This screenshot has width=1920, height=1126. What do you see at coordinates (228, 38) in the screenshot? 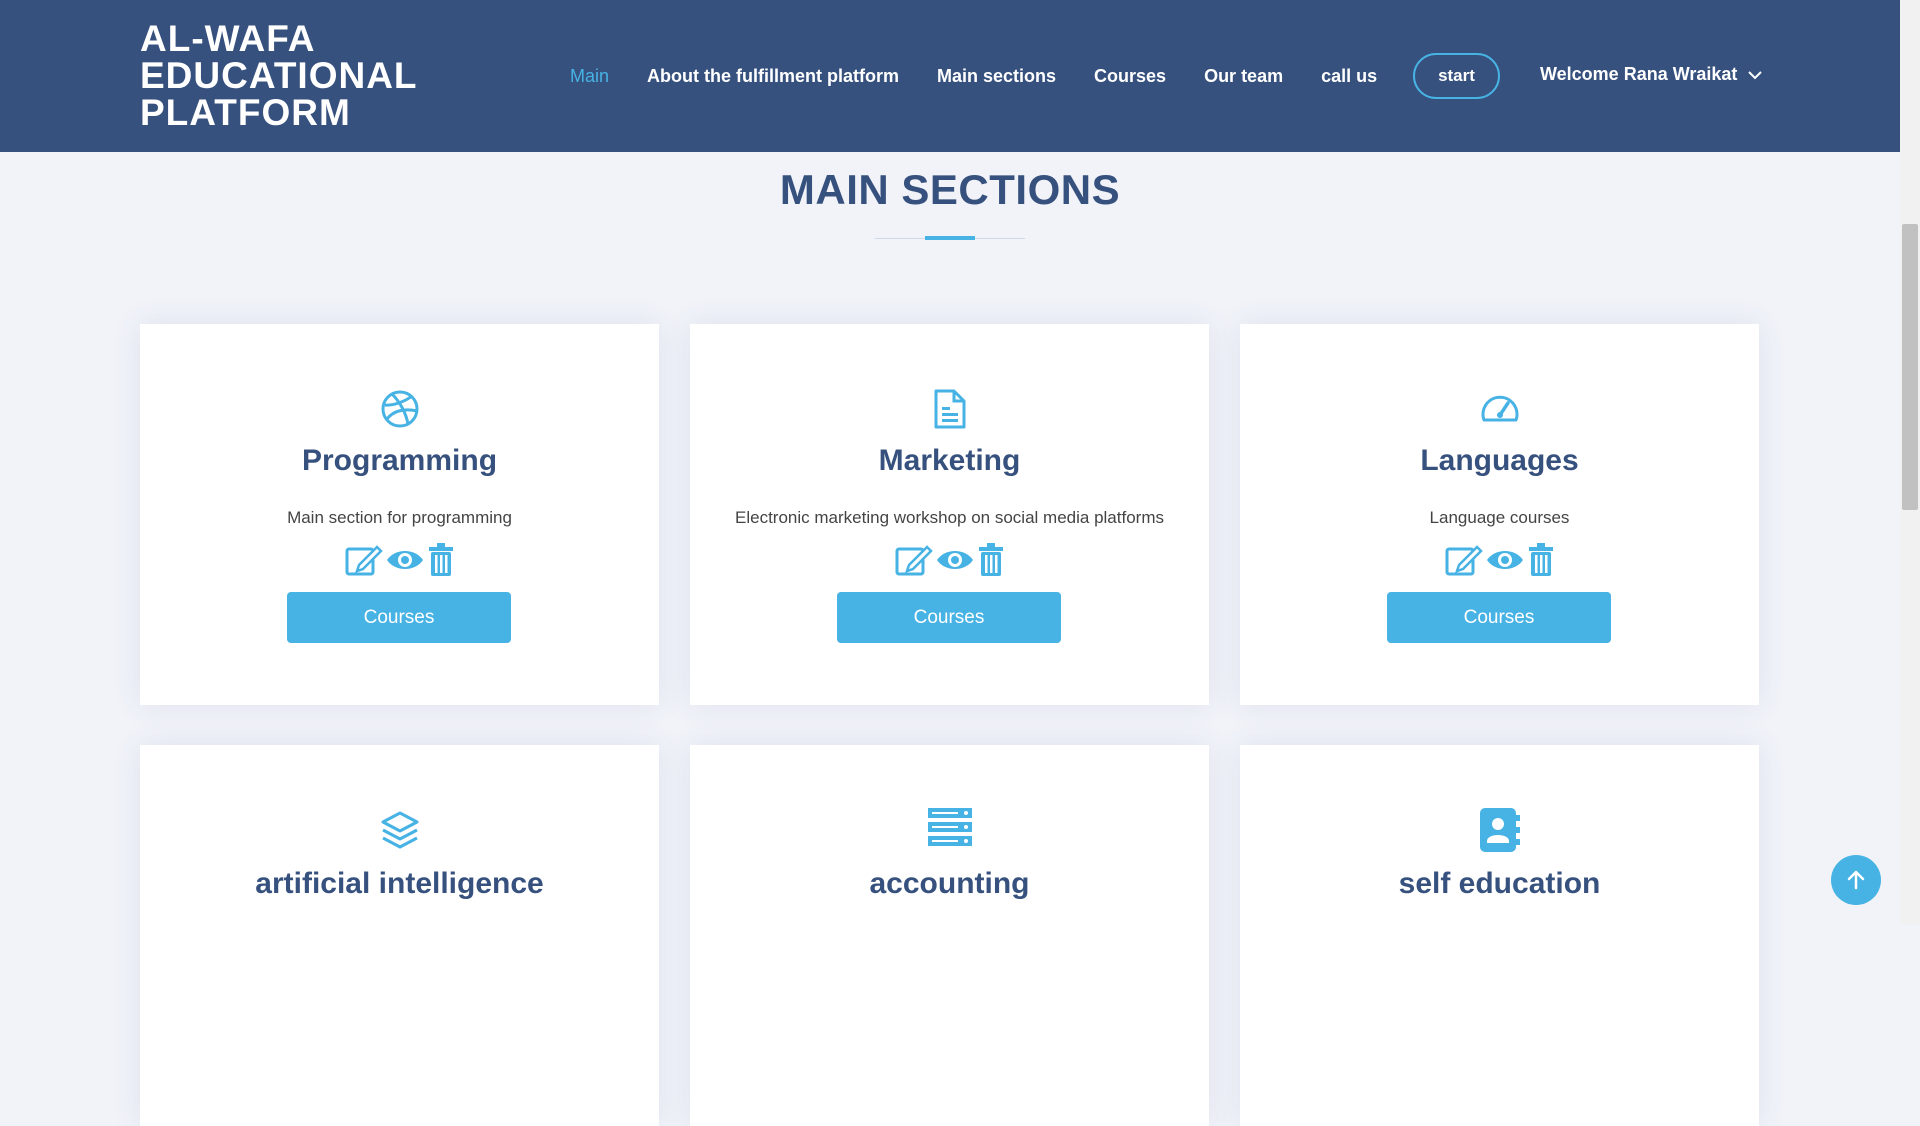
I see `logo-line-1: AL-WAFA` at bounding box center [228, 38].